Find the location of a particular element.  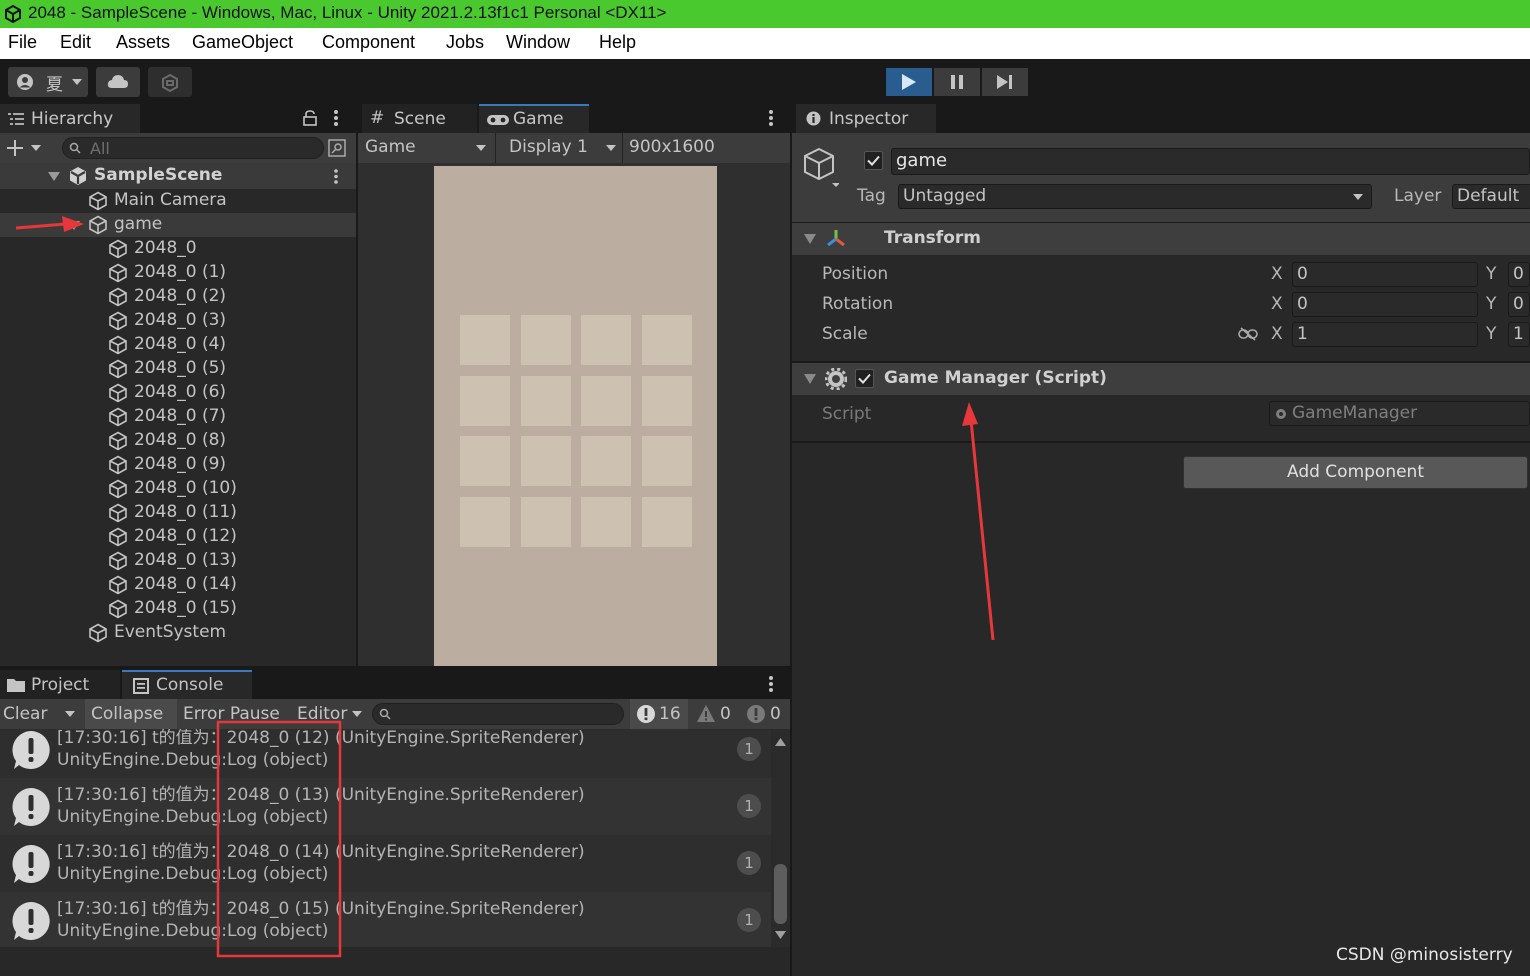

menu-file: File is located at coordinates (22, 42).